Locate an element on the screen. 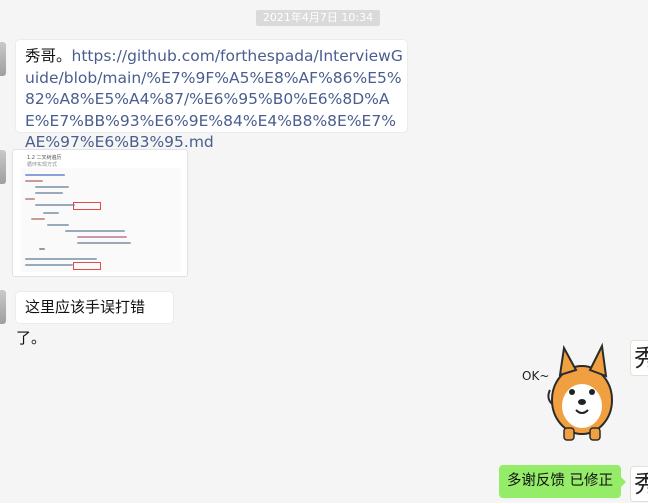 The image size is (648, 503). reply-bubble: 多谢反馈 已修正 is located at coordinates (562, 481).